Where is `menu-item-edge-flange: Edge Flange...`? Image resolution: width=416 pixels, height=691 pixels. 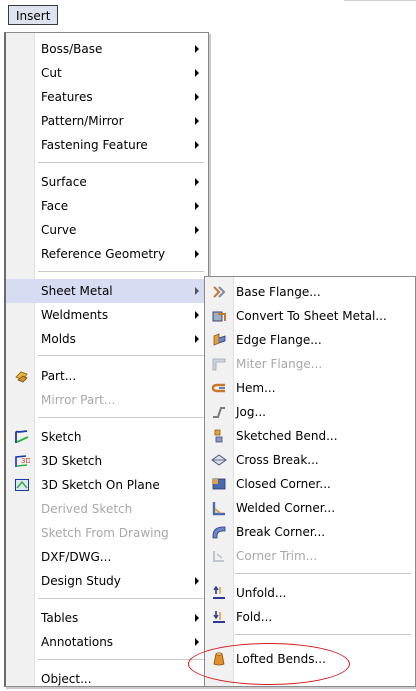
menu-item-edge-flange: Edge Flange... is located at coordinates (310, 340).